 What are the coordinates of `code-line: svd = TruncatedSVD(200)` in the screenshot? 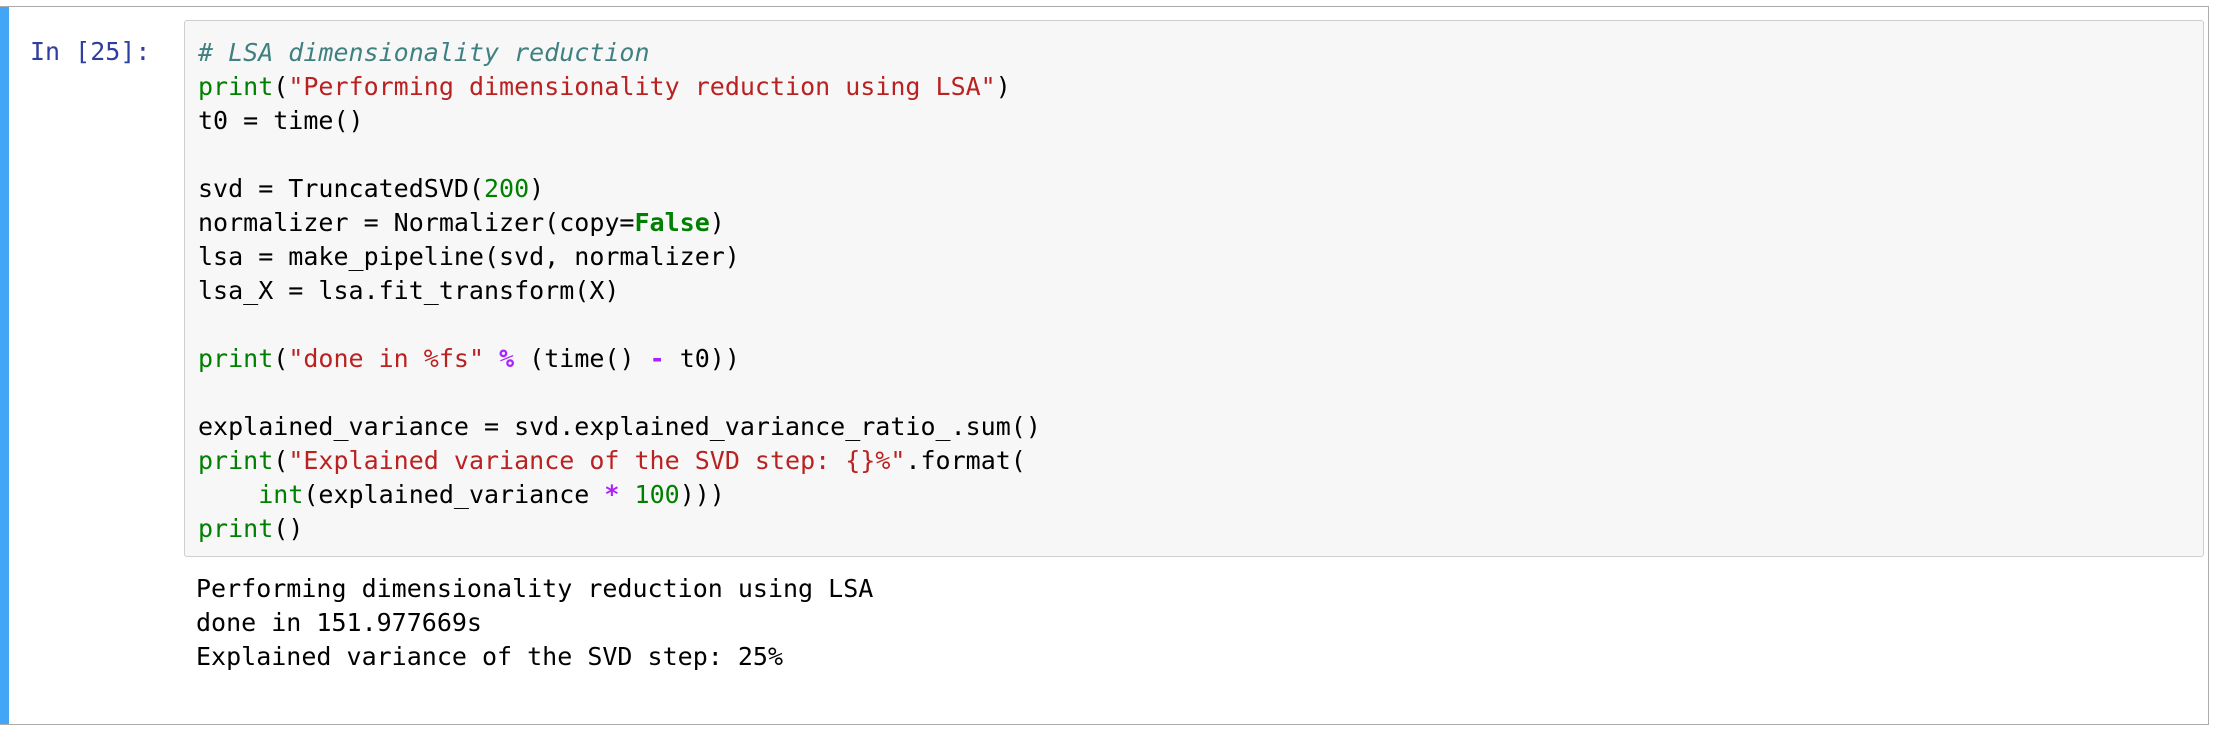 It's located at (619, 189).